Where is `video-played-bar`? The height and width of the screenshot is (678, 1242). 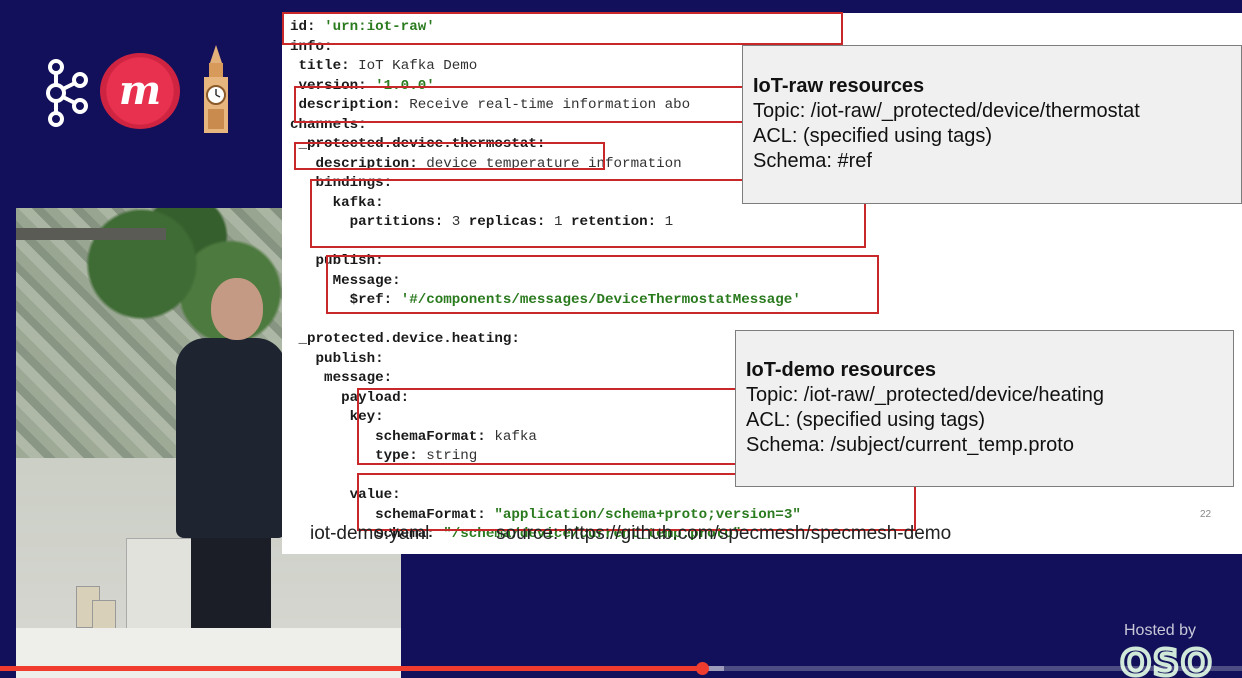 video-played-bar is located at coordinates (351, 668).